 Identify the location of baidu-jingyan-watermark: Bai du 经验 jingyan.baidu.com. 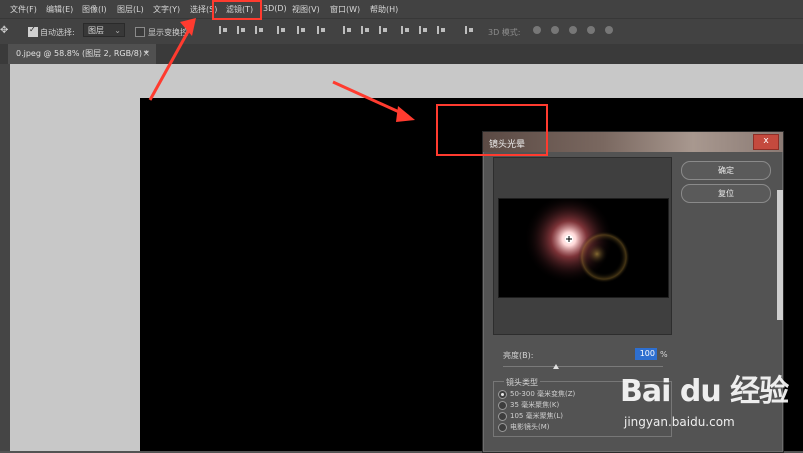
(707, 403).